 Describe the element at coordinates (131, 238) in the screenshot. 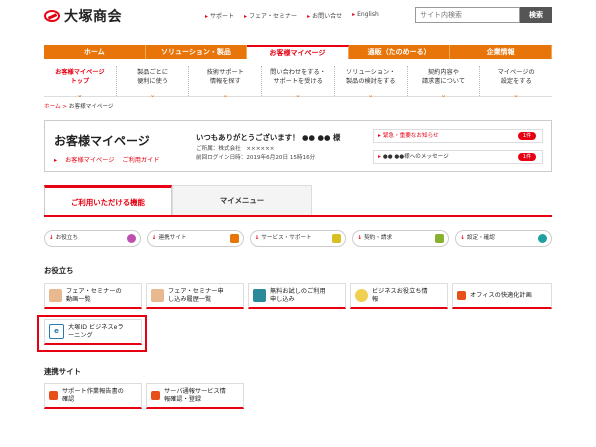

I see `category-useful-icon` at that location.